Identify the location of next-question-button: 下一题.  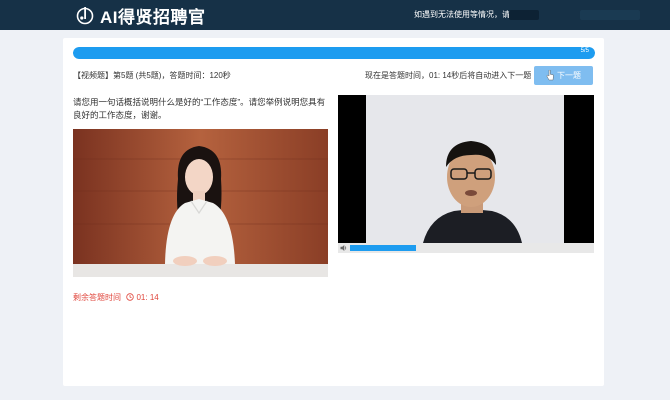
(563, 75).